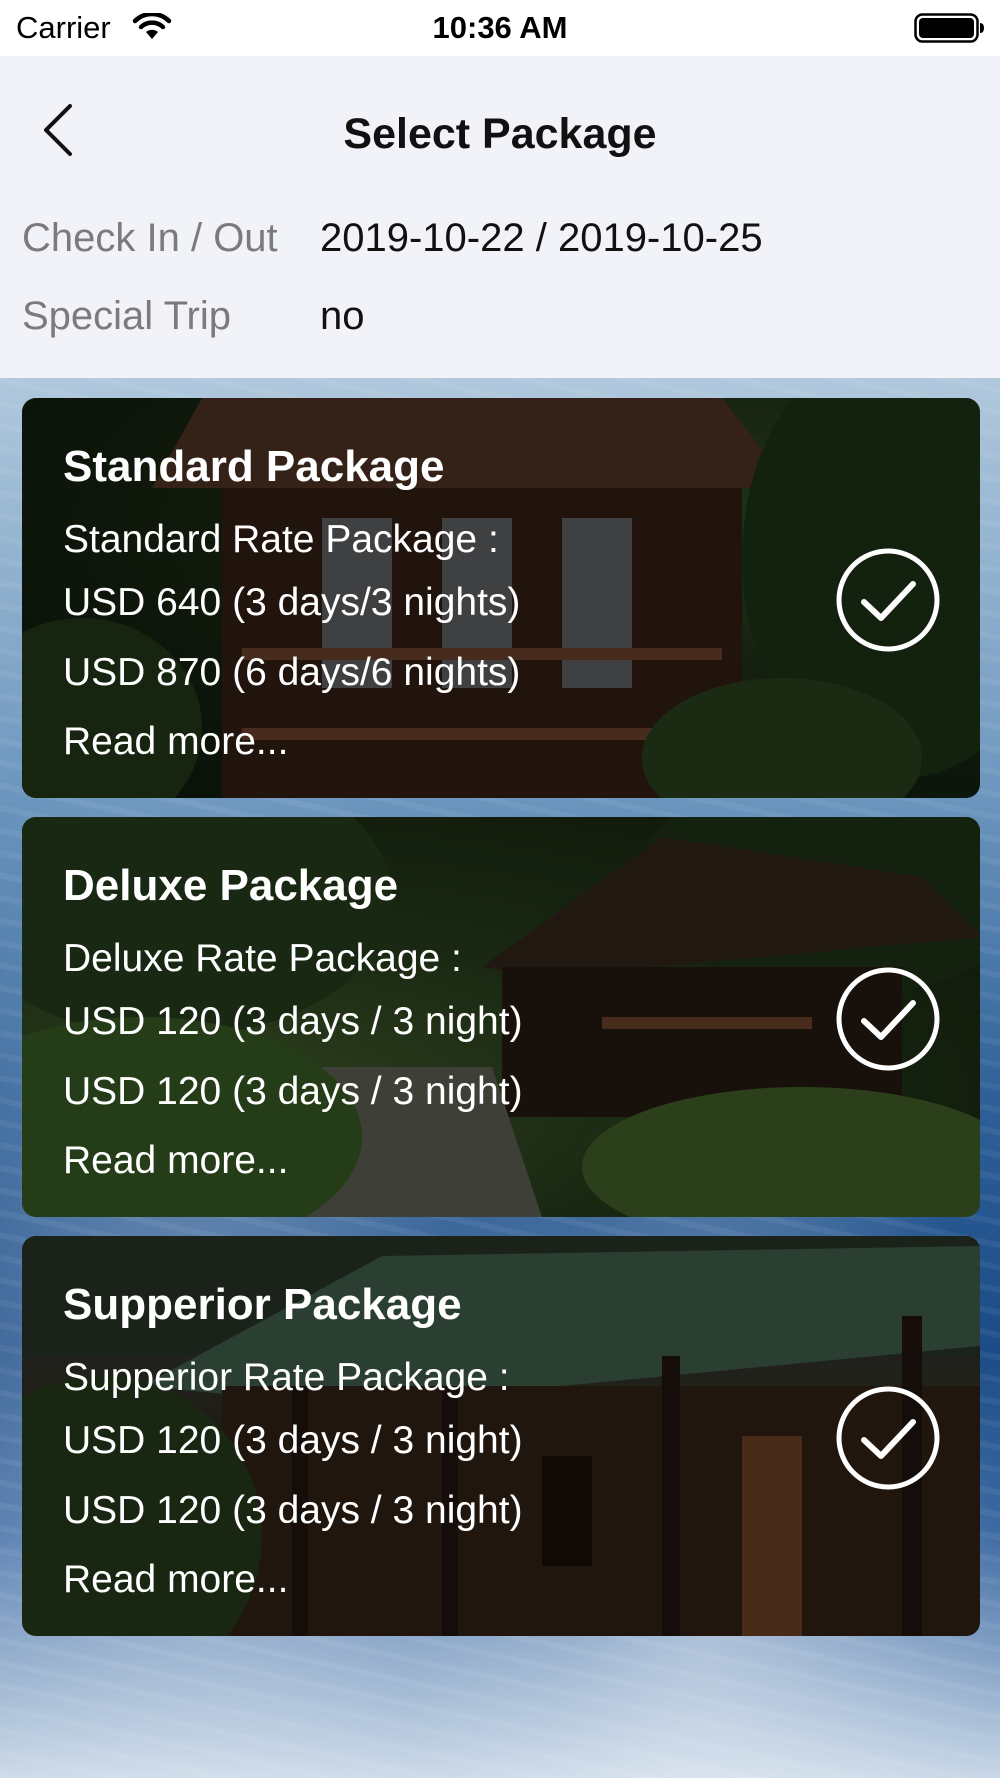  Describe the element at coordinates (342, 316) in the screenshot. I see `special-trip-value: no` at that location.